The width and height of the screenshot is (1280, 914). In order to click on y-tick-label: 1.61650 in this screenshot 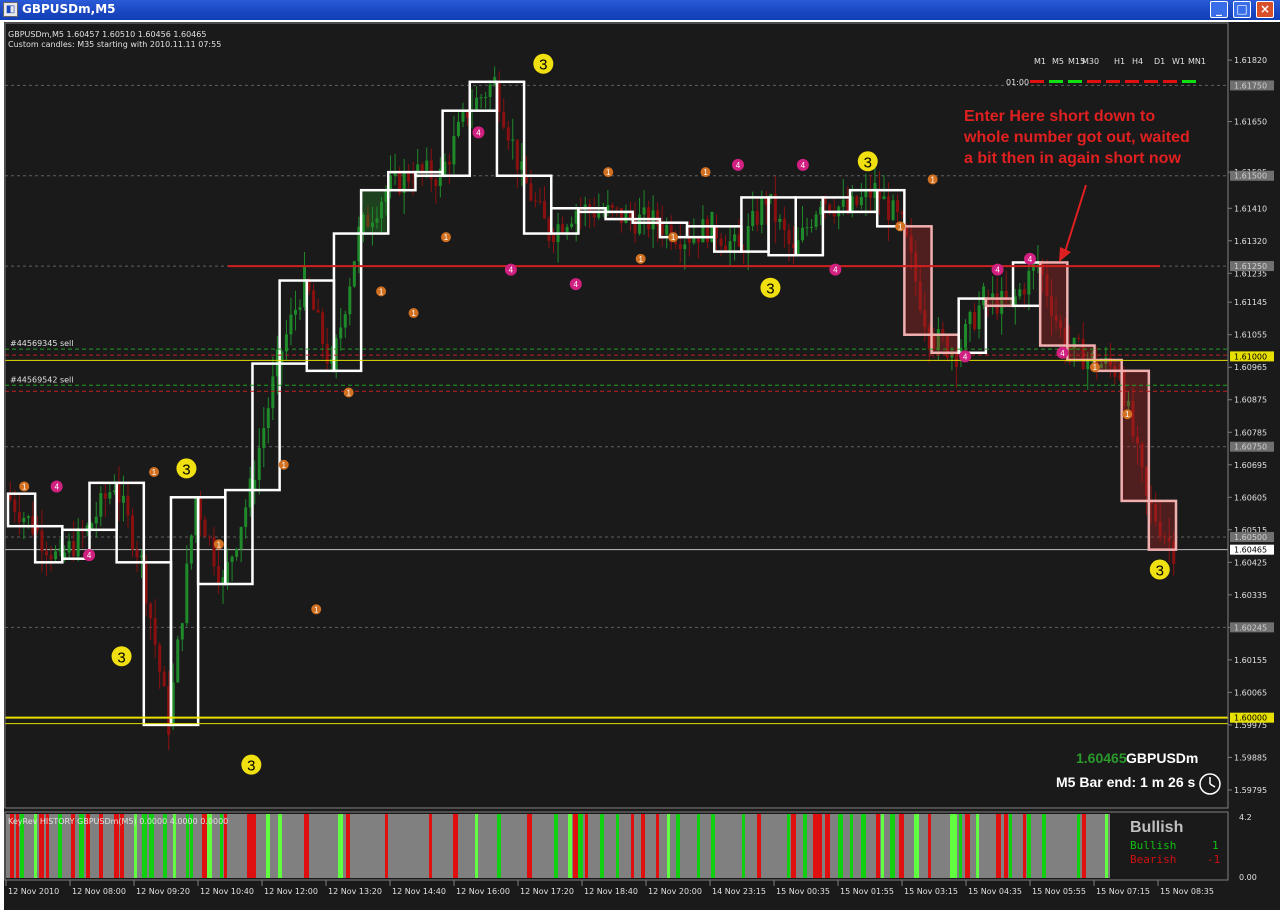, I will do `click(1250, 122)`.